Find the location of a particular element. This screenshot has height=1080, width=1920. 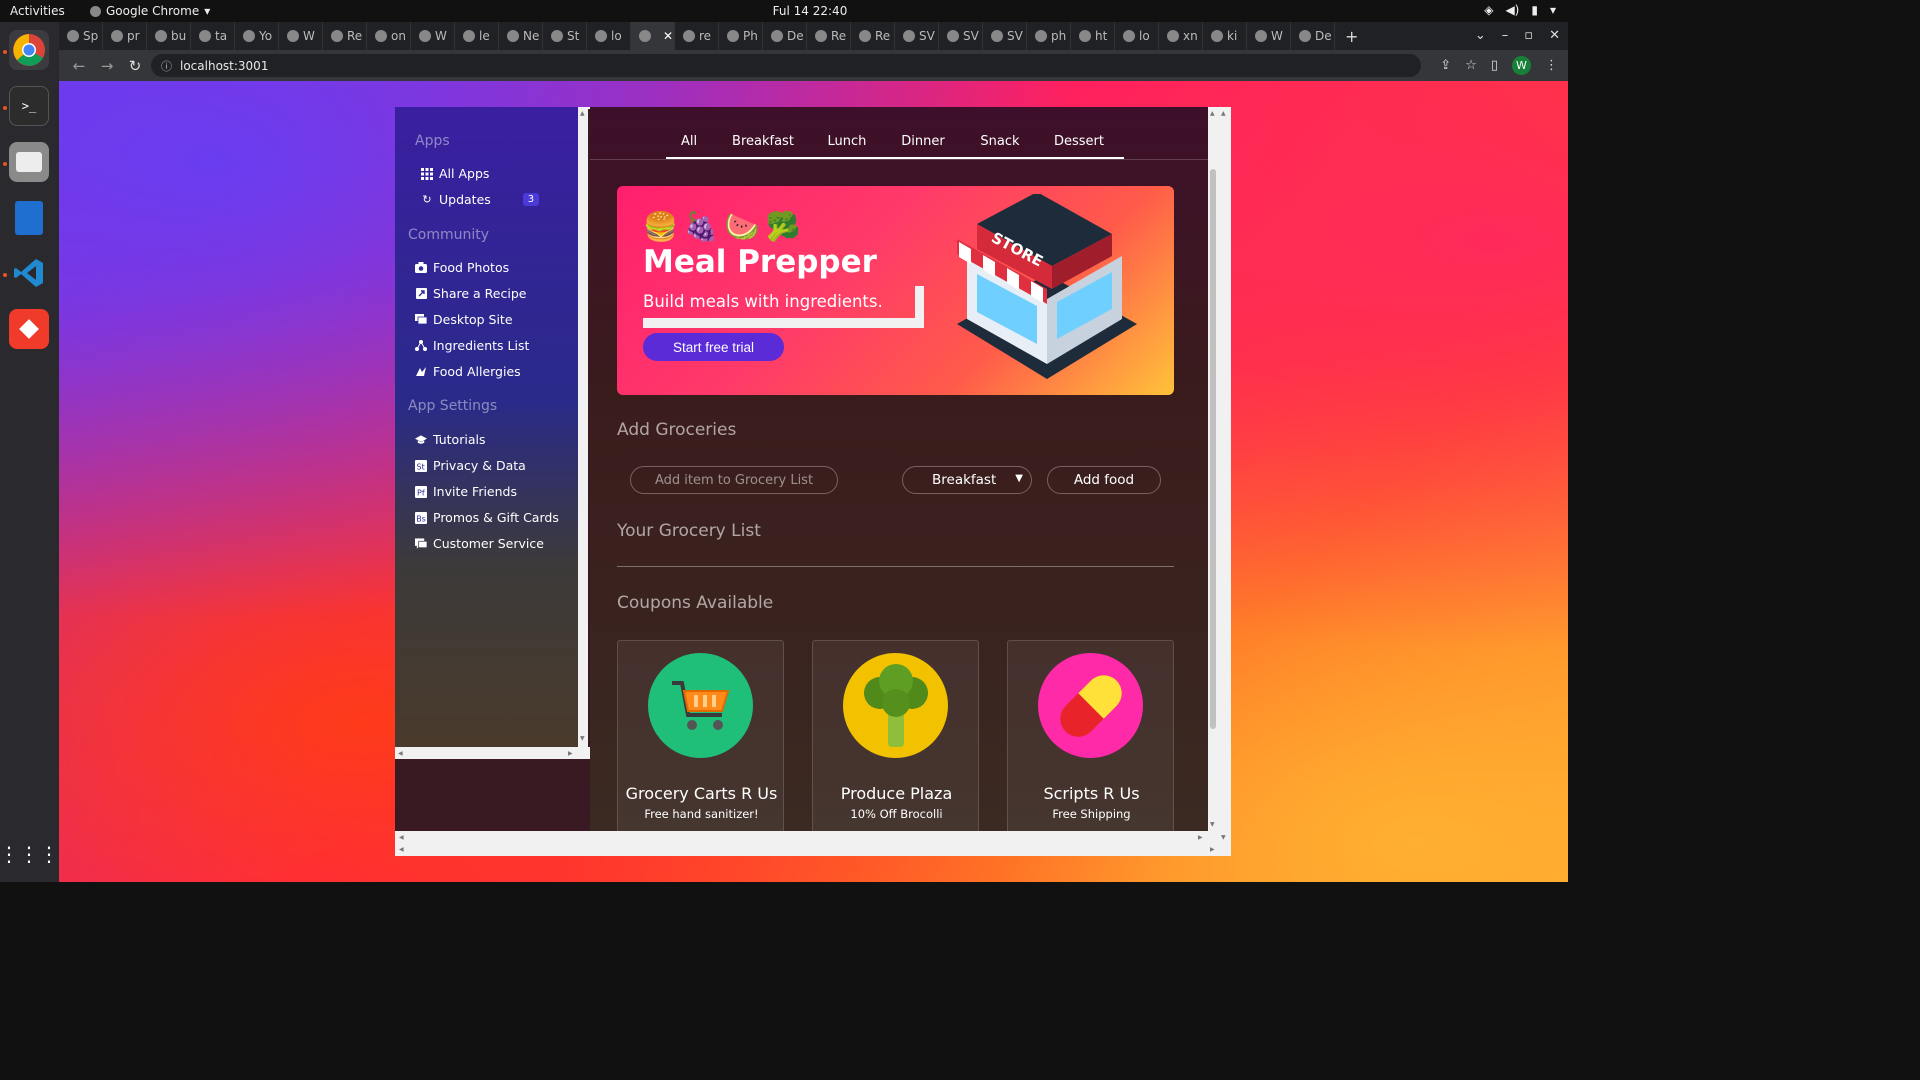

minimize-icon: – is located at coordinates (1505, 35).